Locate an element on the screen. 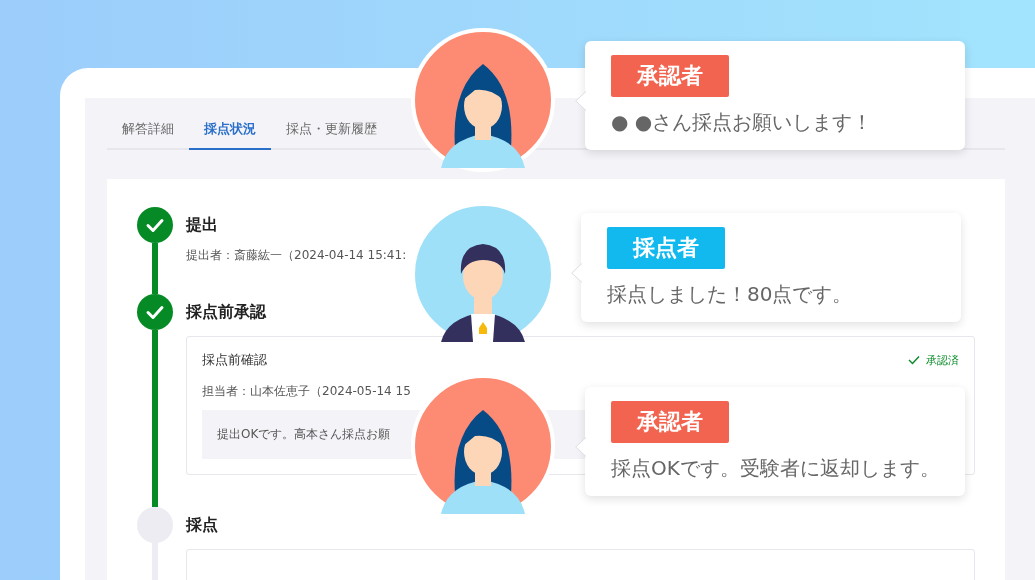  step-title: 採点前承認 is located at coordinates (226, 312).